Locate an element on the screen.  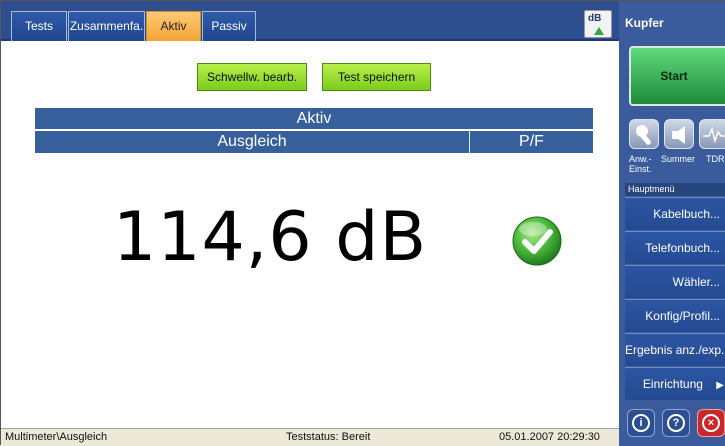
tab-bar: Tests Zusammenfa. Aktiv Passiv dB is located at coordinates (310, 21).